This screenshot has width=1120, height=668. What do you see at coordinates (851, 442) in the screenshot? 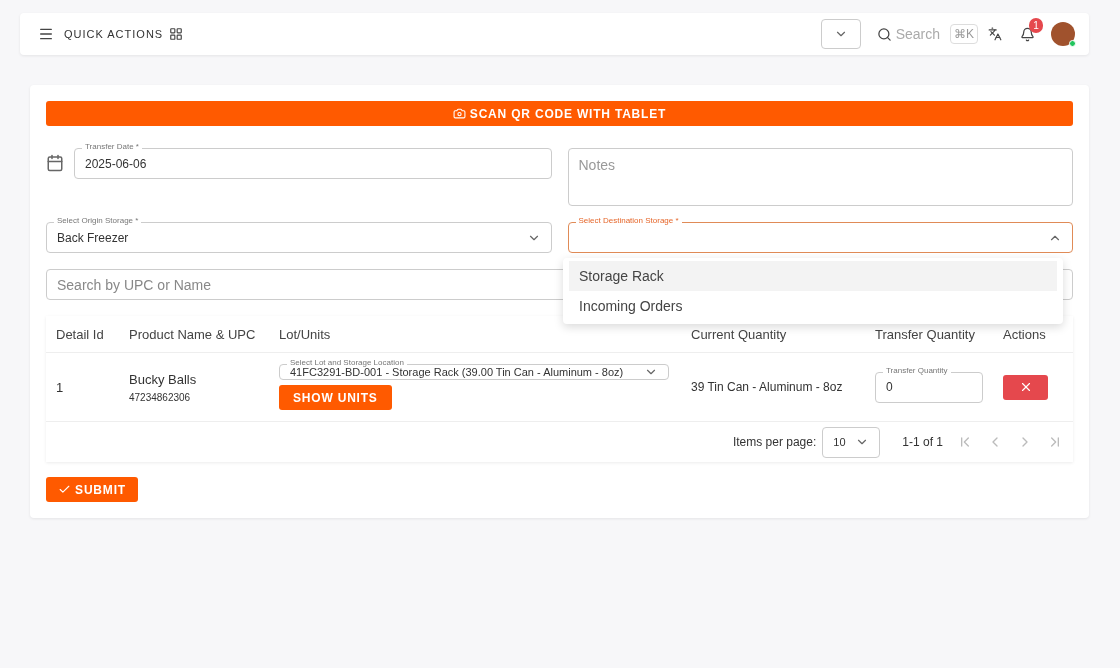
I see `per-page-select: 10` at bounding box center [851, 442].